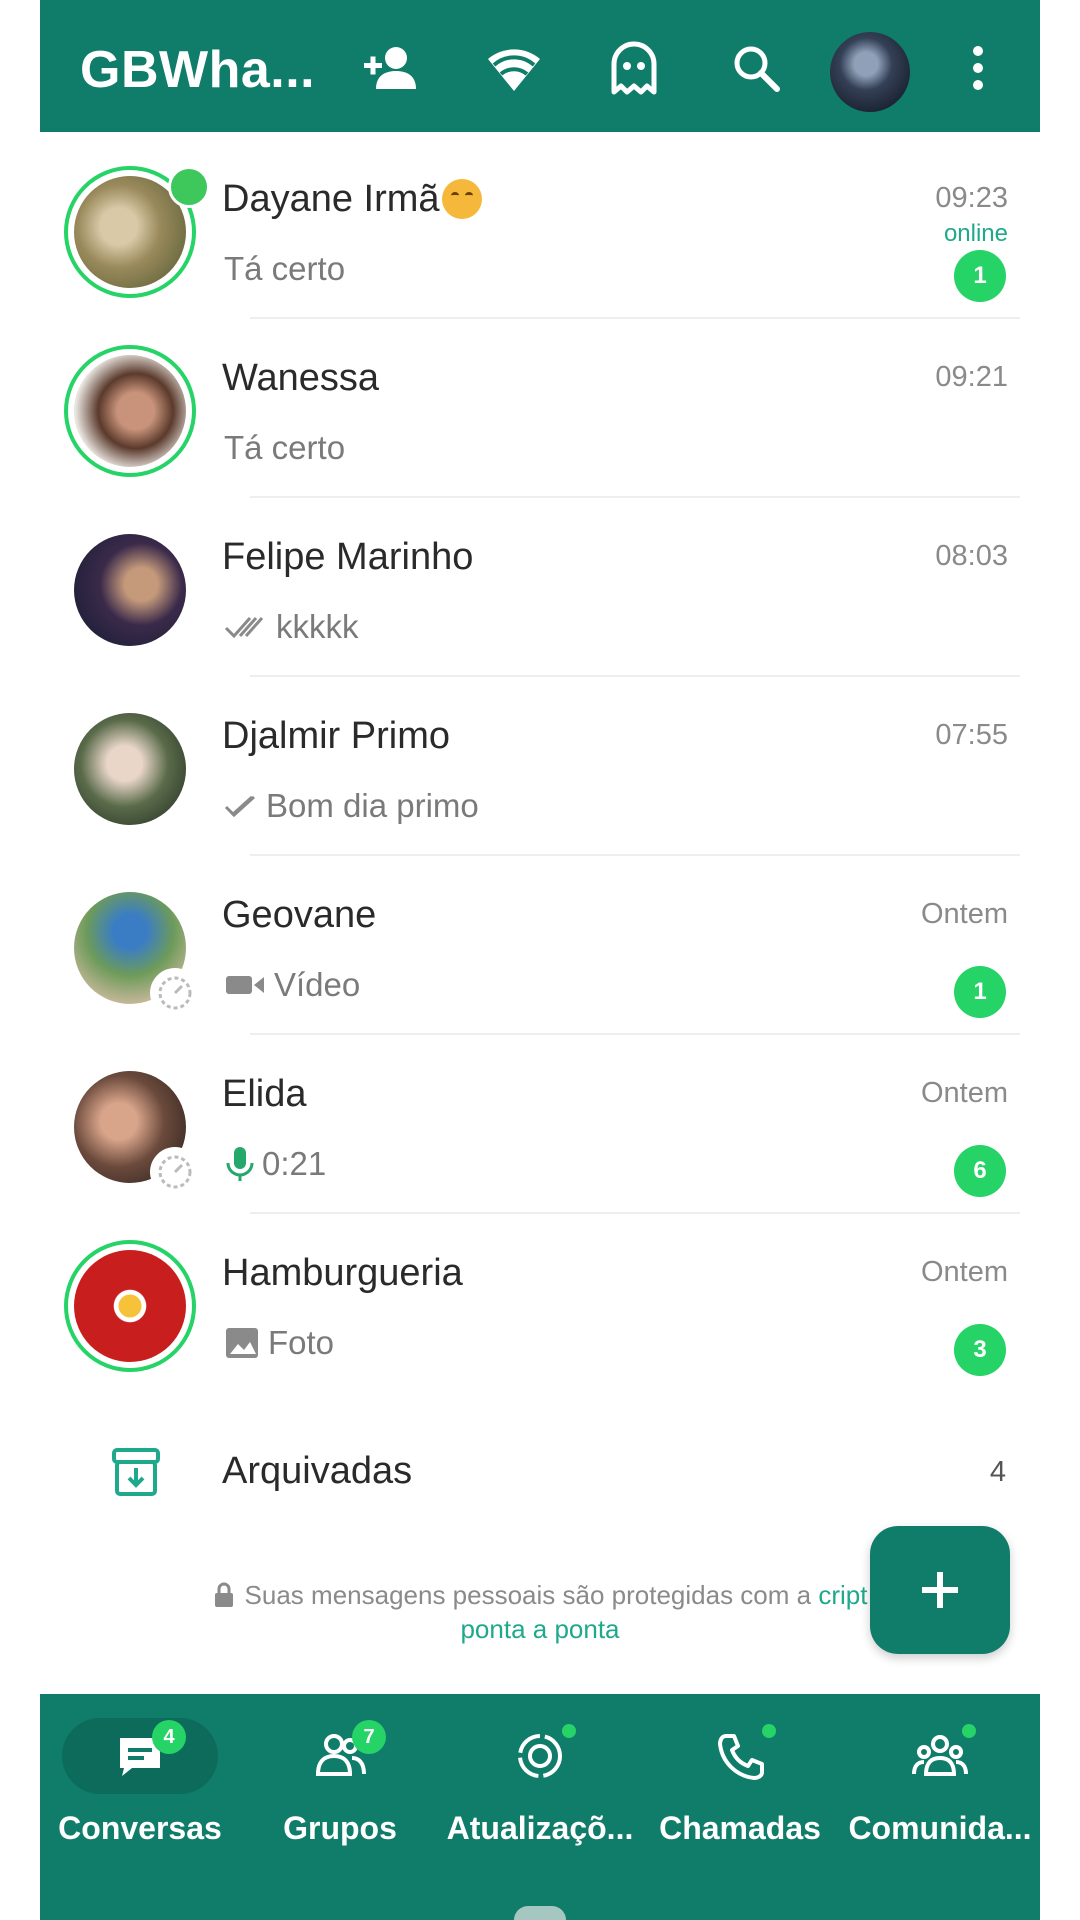 The height and width of the screenshot is (1920, 1080). Describe the element at coordinates (971, 735) in the screenshot. I see `chat-time: 07:55` at that location.